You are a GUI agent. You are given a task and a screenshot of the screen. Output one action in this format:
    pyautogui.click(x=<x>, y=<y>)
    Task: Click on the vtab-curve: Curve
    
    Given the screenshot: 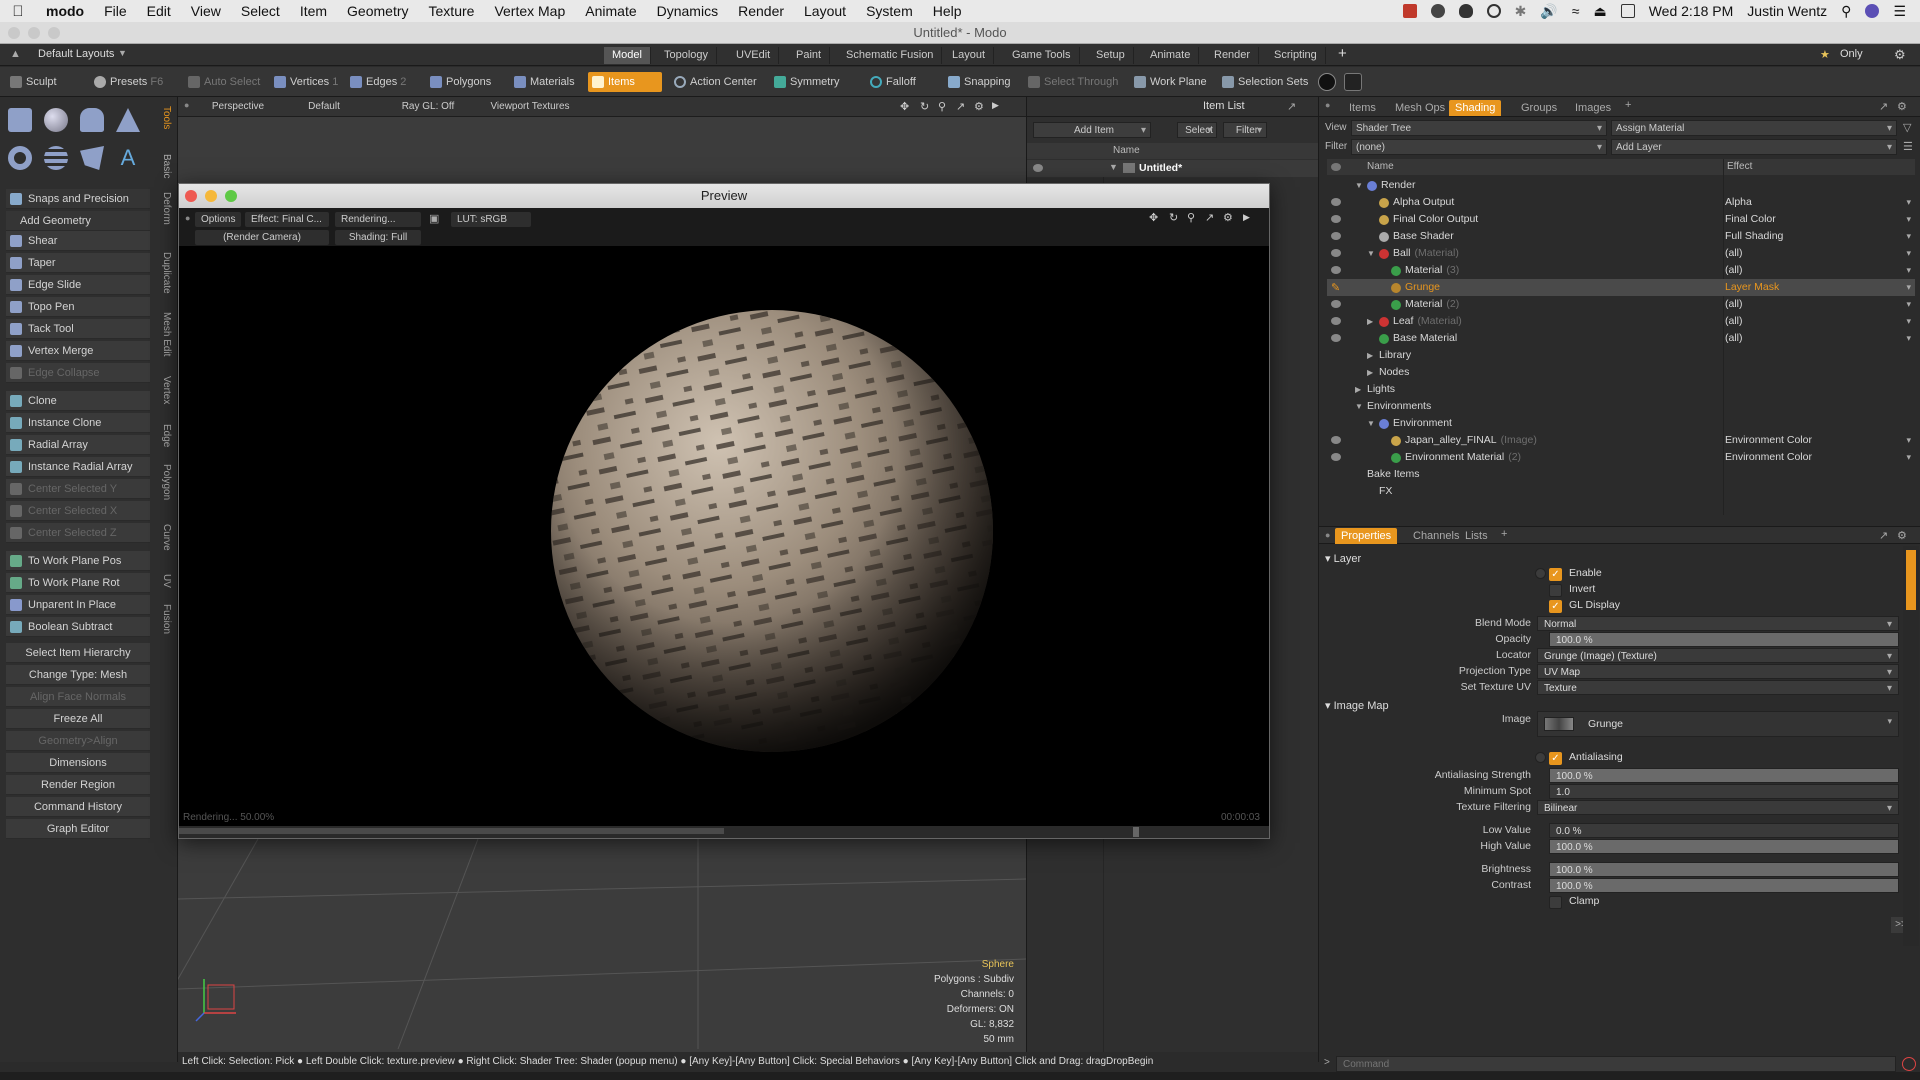 What is the action you would take?
    pyautogui.click(x=164, y=537)
    